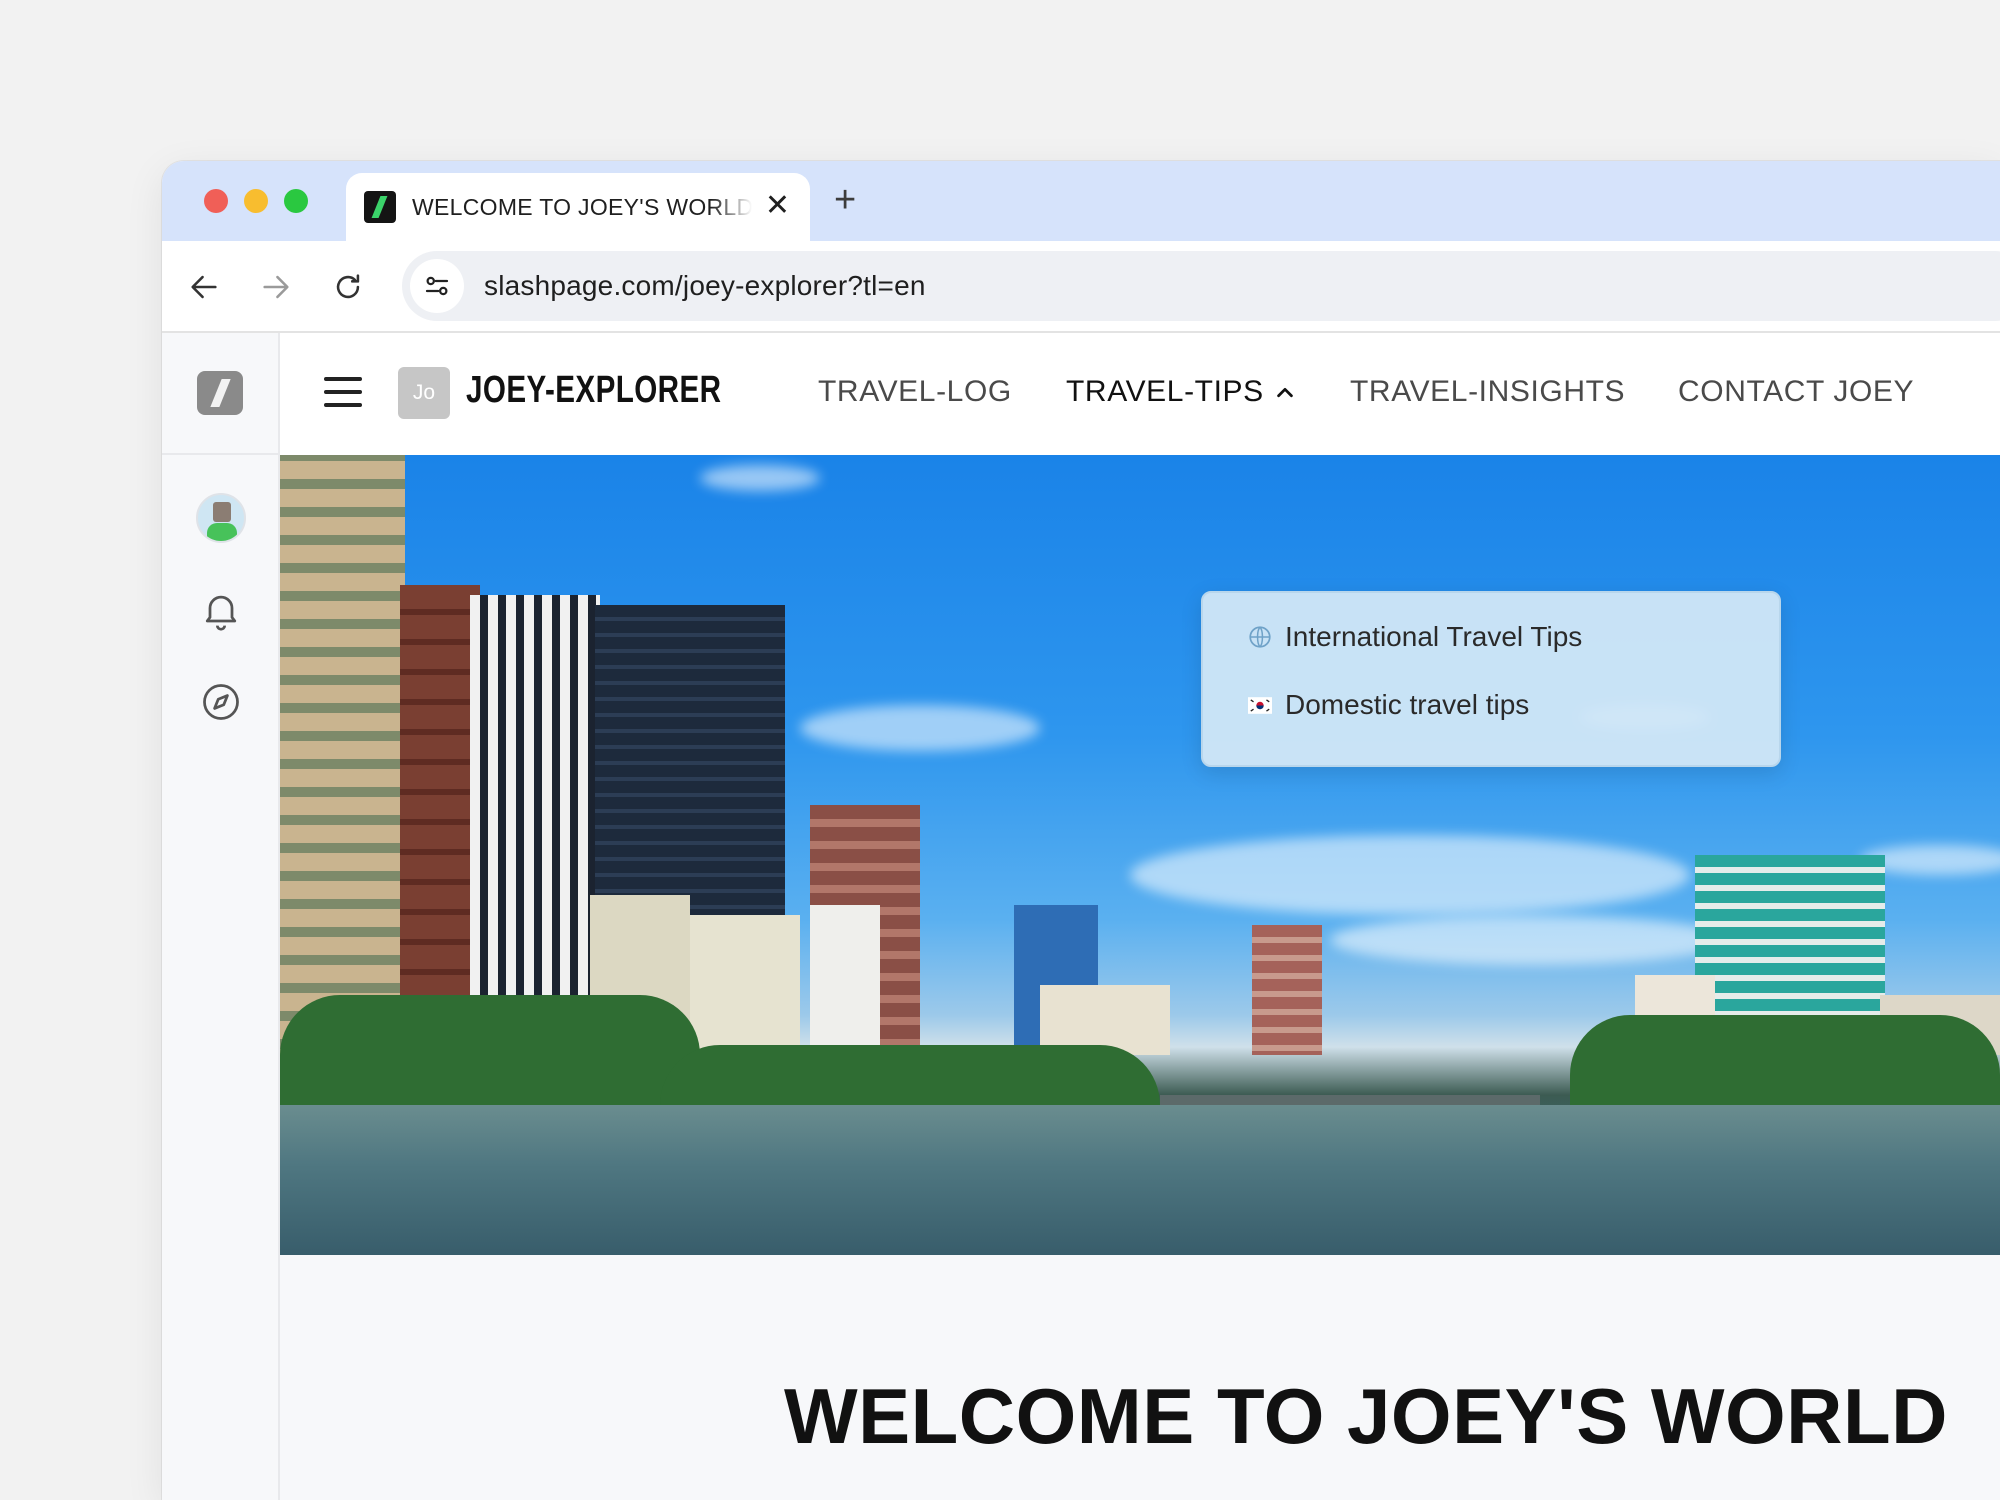  I want to click on chevron-up-icon, so click(1284, 393).